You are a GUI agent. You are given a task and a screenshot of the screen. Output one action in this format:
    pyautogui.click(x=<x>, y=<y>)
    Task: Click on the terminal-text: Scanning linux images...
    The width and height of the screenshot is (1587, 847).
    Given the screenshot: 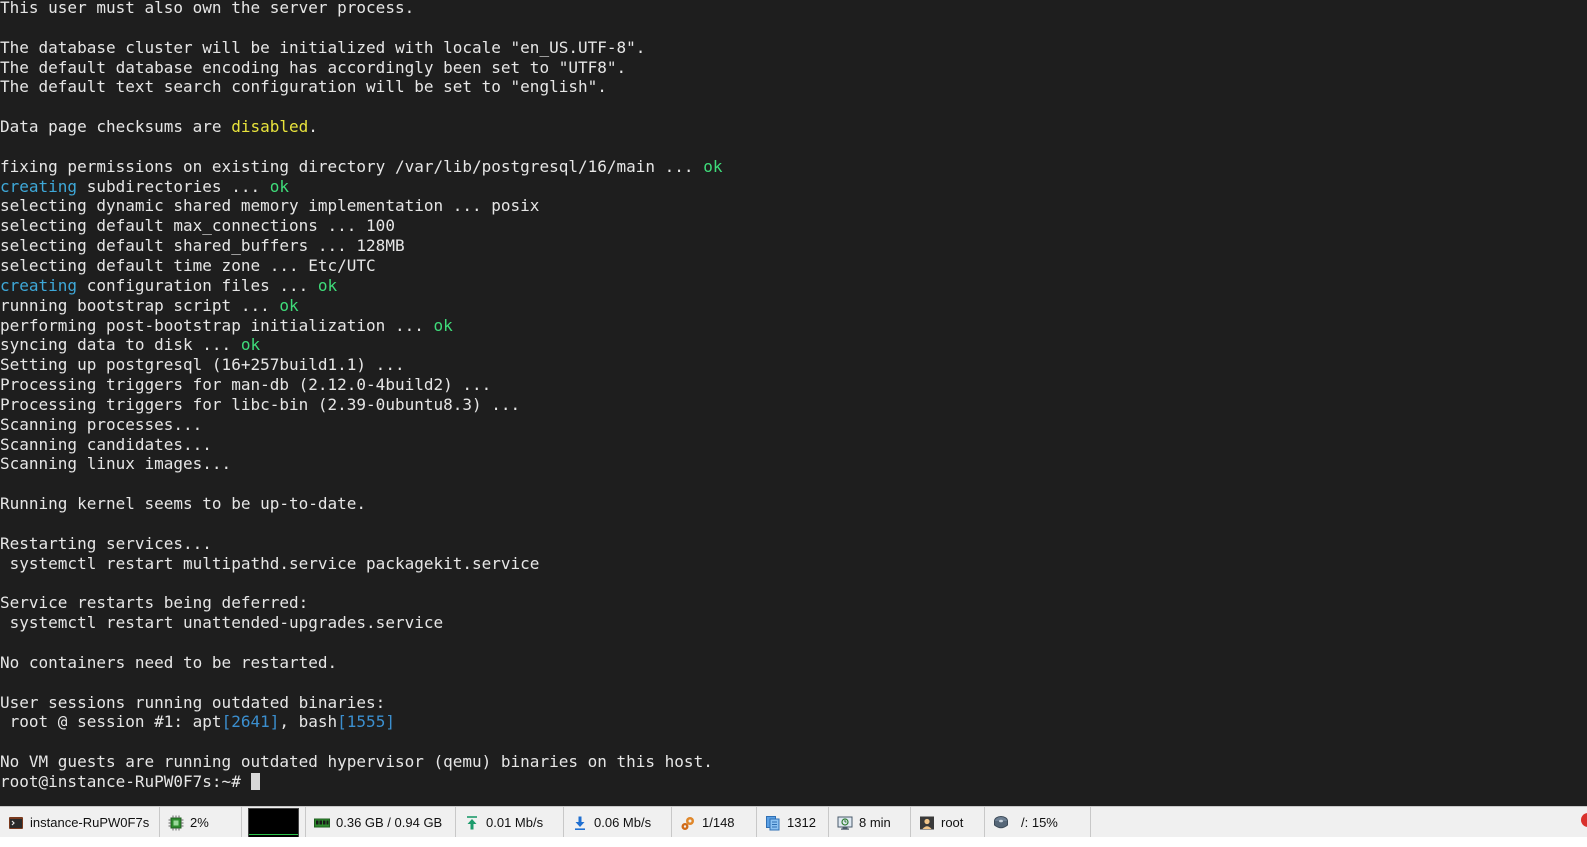 What is the action you would take?
    pyautogui.click(x=116, y=464)
    